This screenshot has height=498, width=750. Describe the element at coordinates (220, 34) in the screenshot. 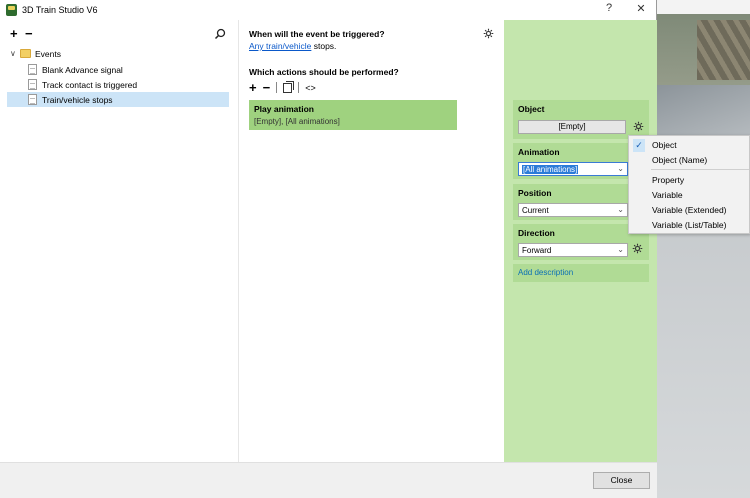

I see `search-icon` at that location.